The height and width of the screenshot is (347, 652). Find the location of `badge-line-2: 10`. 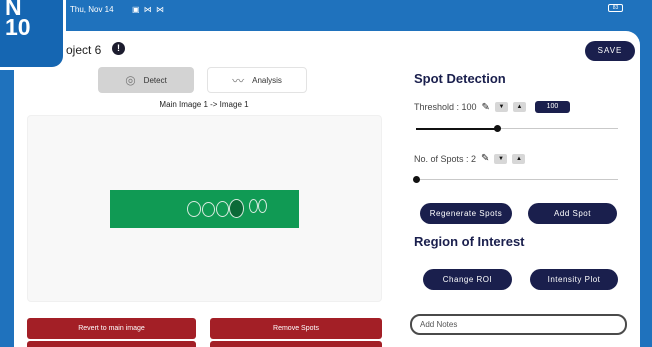

badge-line-2: 10 is located at coordinates (18, 27).